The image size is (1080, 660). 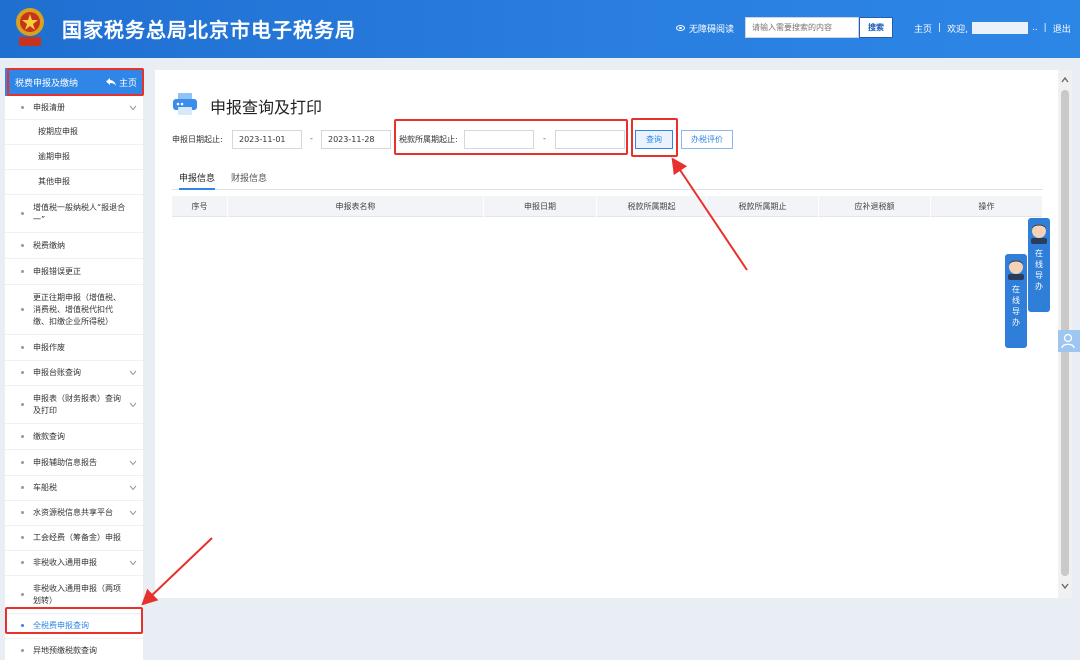 What do you see at coordinates (590, 139) in the screenshot?
I see `period-end-input` at bounding box center [590, 139].